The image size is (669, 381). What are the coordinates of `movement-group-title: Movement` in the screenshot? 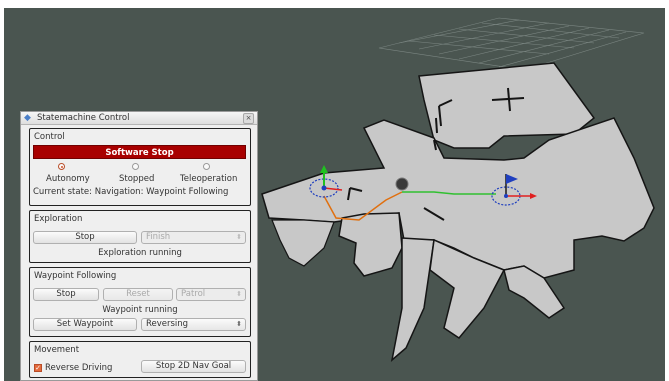 It's located at (57, 350).